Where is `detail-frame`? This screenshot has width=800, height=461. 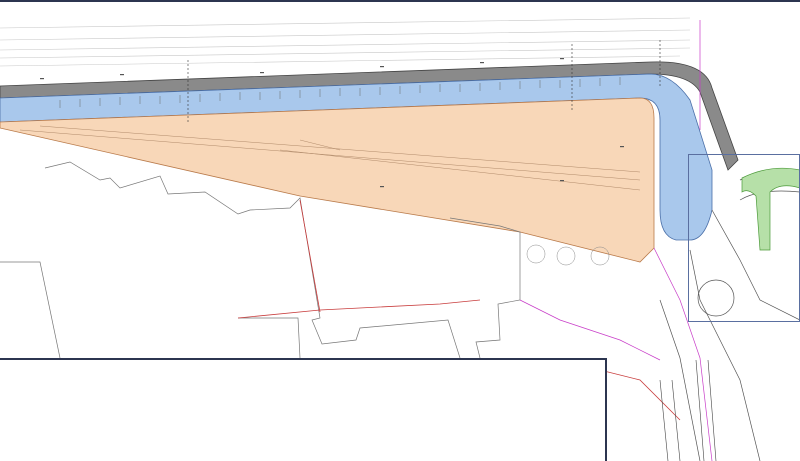 detail-frame is located at coordinates (744, 238).